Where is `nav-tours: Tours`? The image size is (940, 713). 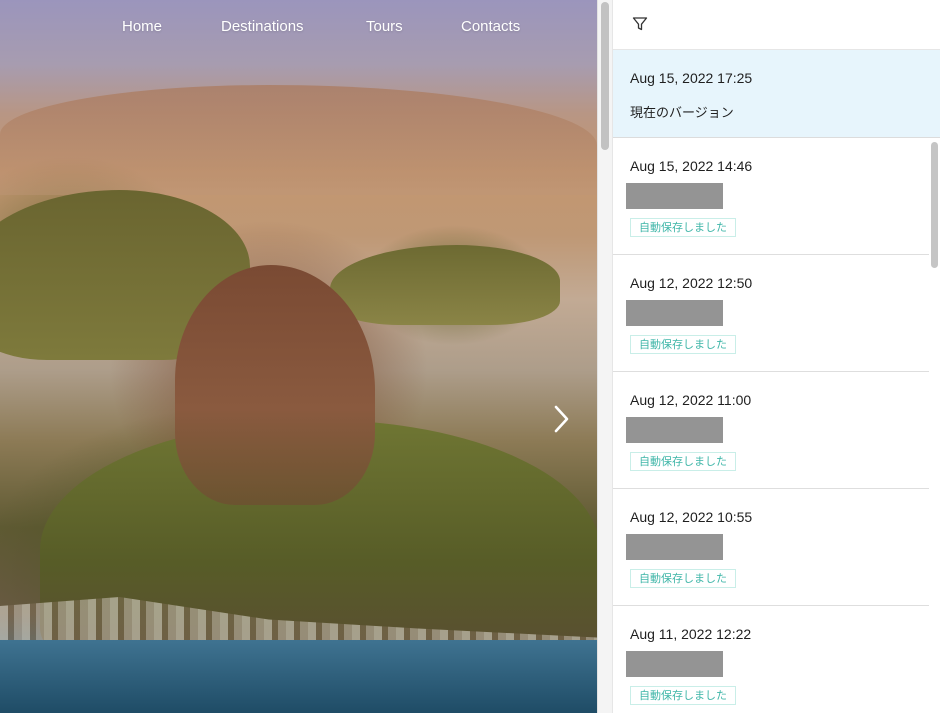 nav-tours: Tours is located at coordinates (384, 26).